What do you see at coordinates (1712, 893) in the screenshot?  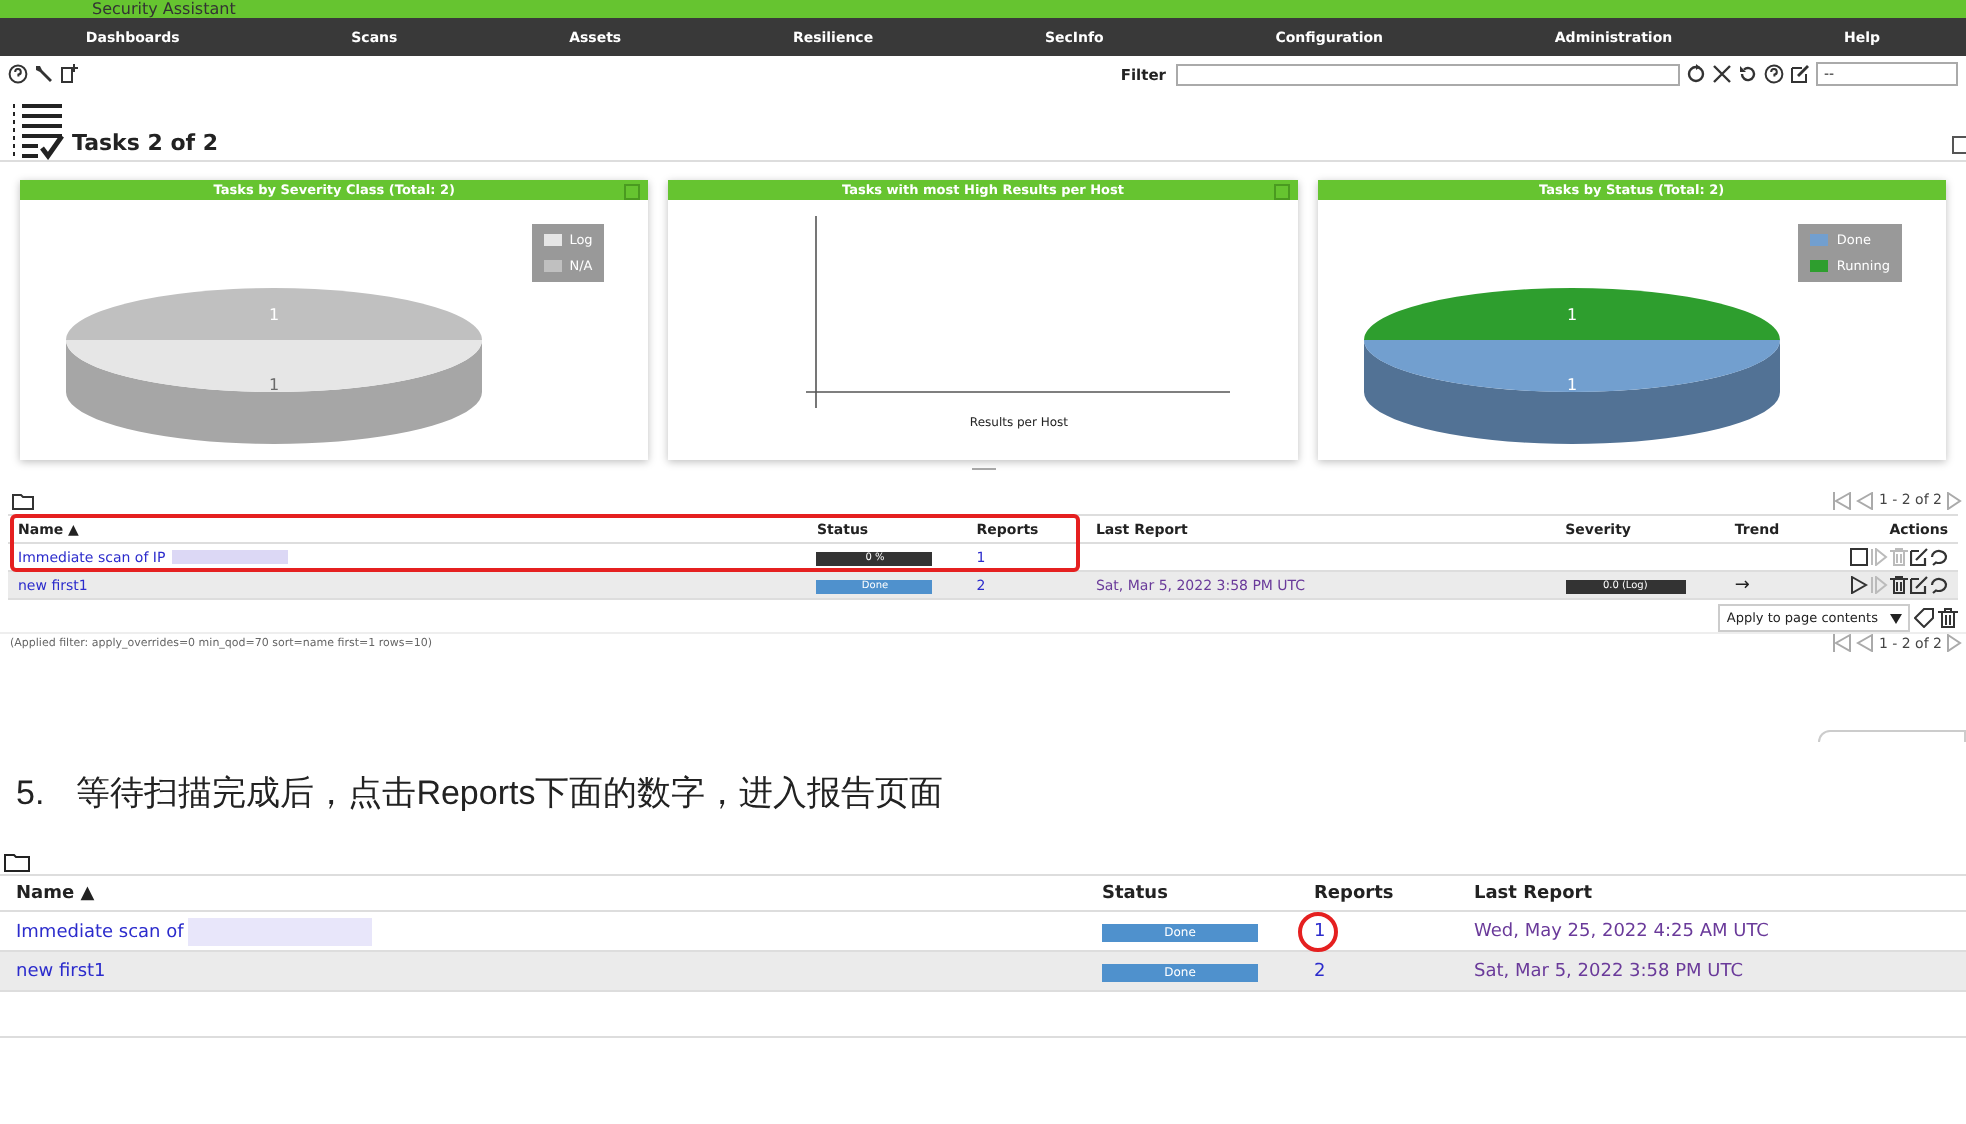 I see `column-header: Last Report` at bounding box center [1712, 893].